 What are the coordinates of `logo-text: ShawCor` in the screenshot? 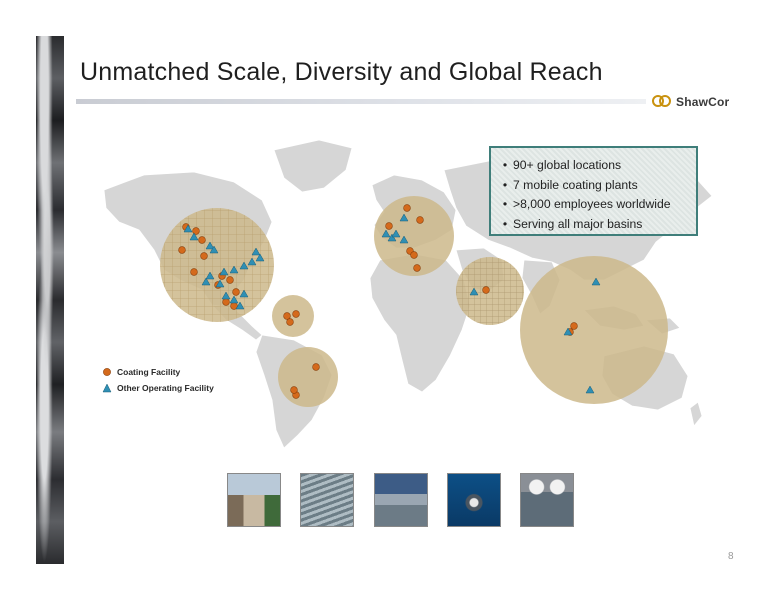 It's located at (703, 102).